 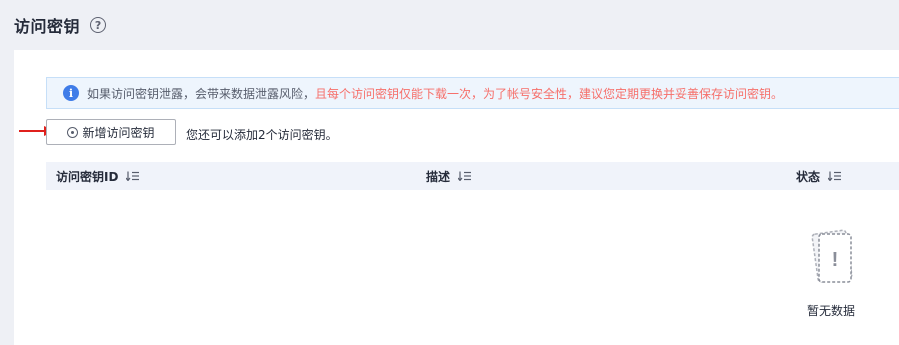 I want to click on empty-text: 暂无数据, so click(x=830, y=311).